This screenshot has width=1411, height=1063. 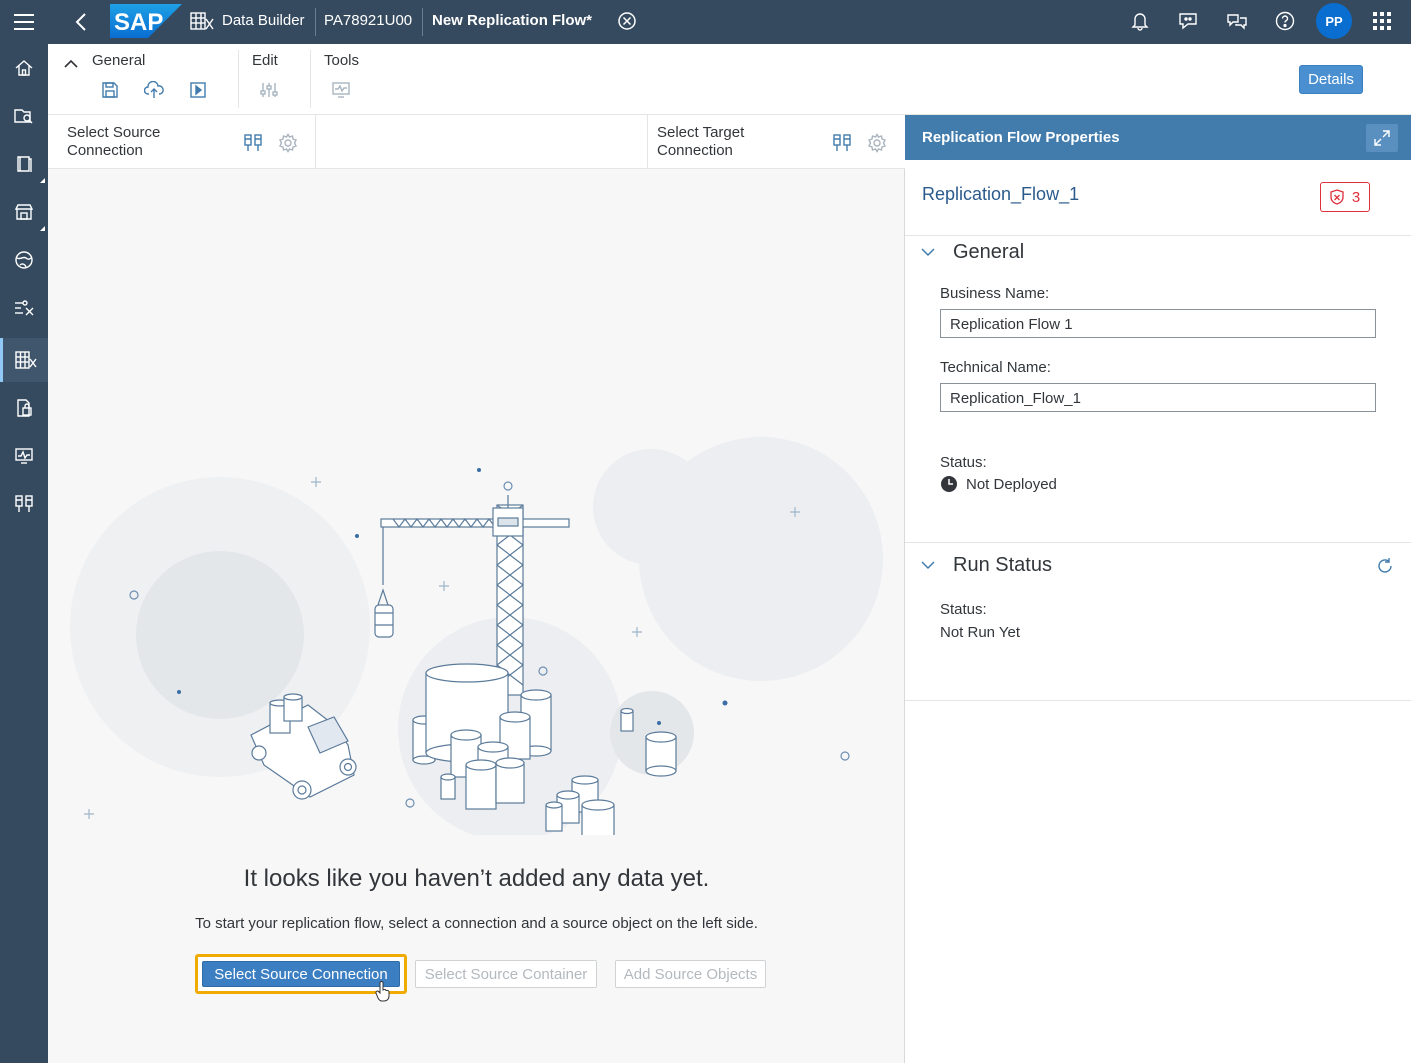 I want to click on target-settings-icon, so click(x=877, y=143).